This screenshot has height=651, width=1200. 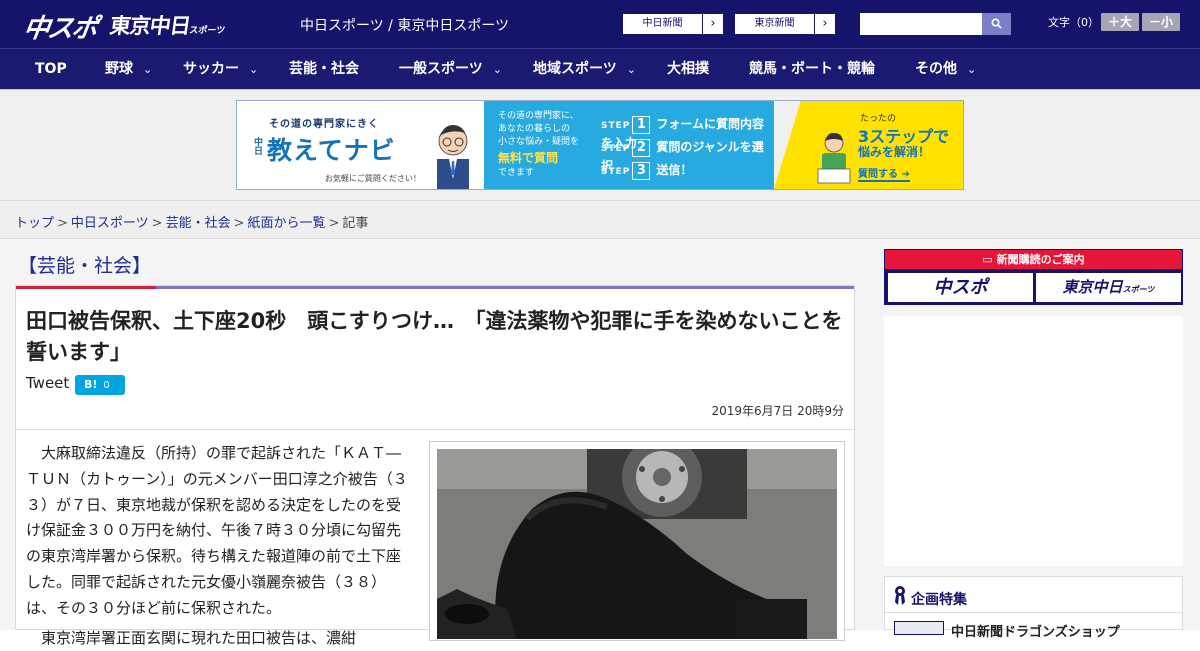 What do you see at coordinates (1092, 287) in the screenshot?
I see `sidebar-tokyo-logo-text: 東京中日` at bounding box center [1092, 287].